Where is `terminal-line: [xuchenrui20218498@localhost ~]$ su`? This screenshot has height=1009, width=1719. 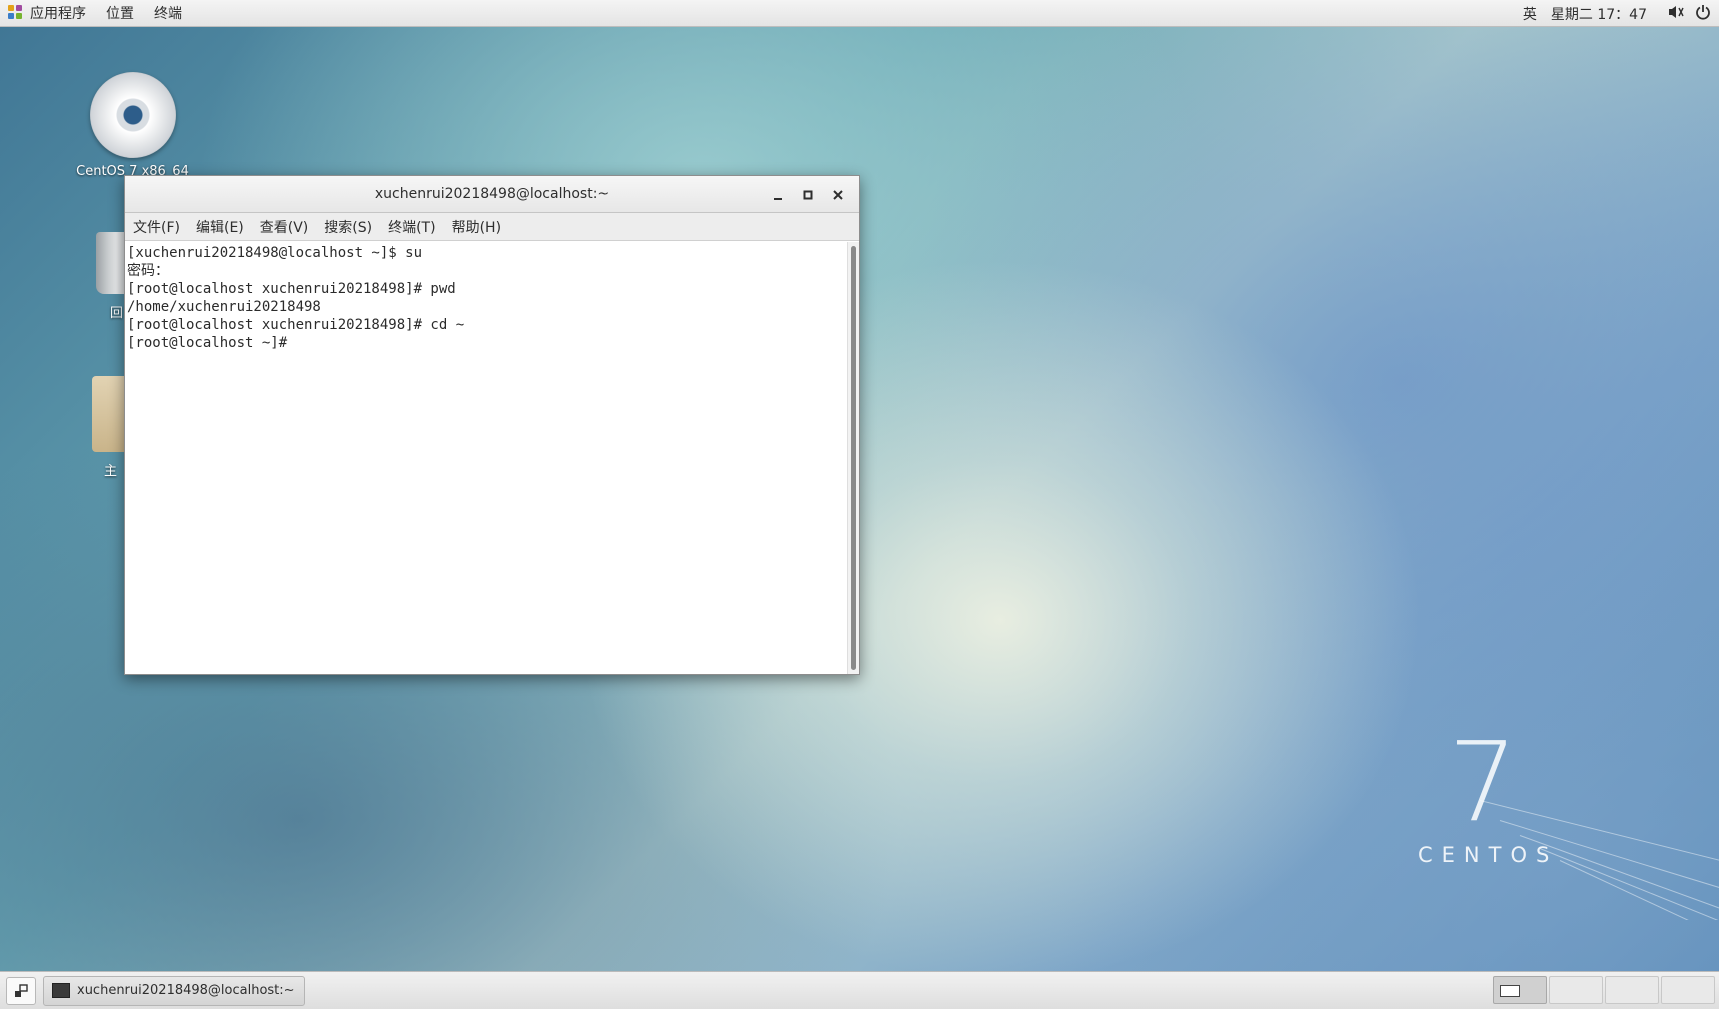 terminal-line: [xuchenrui20218498@localhost ~]$ su is located at coordinates (275, 253).